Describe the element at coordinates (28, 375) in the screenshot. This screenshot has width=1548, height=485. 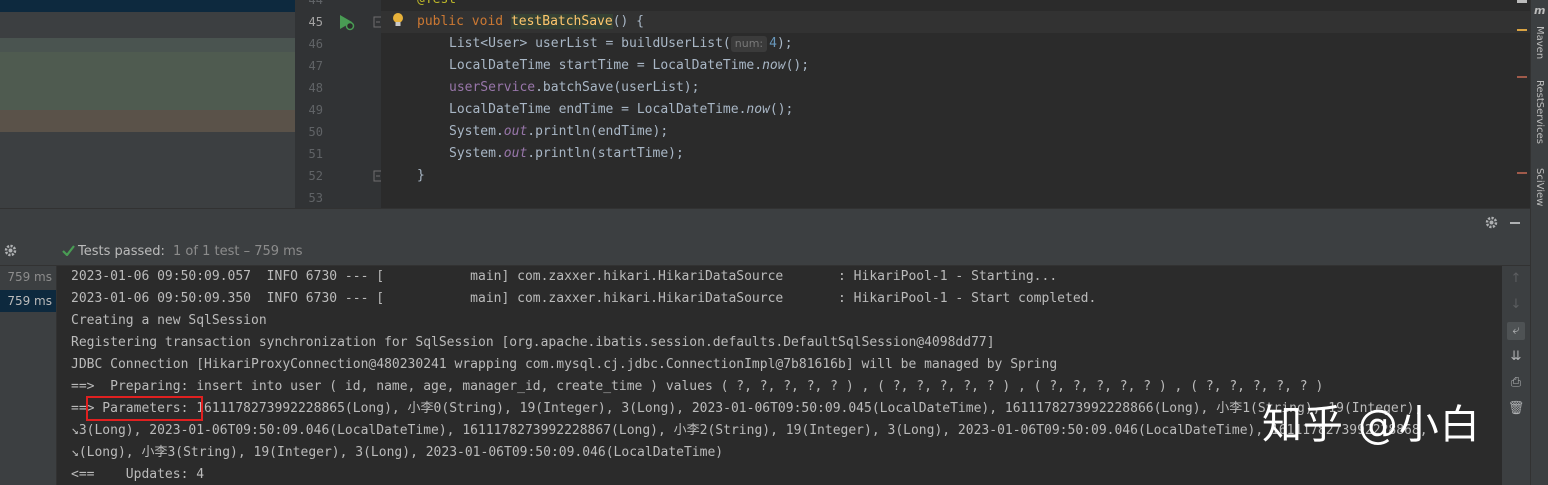
I see `test-results-tree: 759 ms 759 ms` at that location.